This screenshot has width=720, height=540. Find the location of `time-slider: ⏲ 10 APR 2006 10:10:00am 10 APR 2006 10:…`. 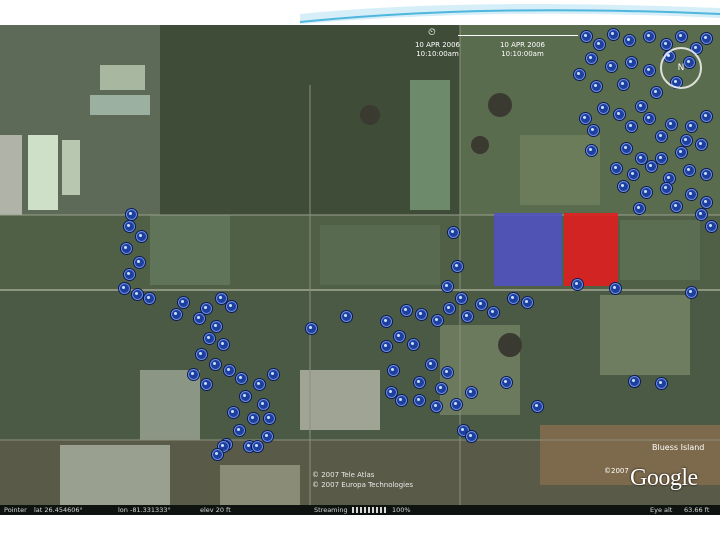

time-slider: ⏲ 10 APR 2006 10:10:00am 10 APR 2006 10:… is located at coordinates (510, 47).